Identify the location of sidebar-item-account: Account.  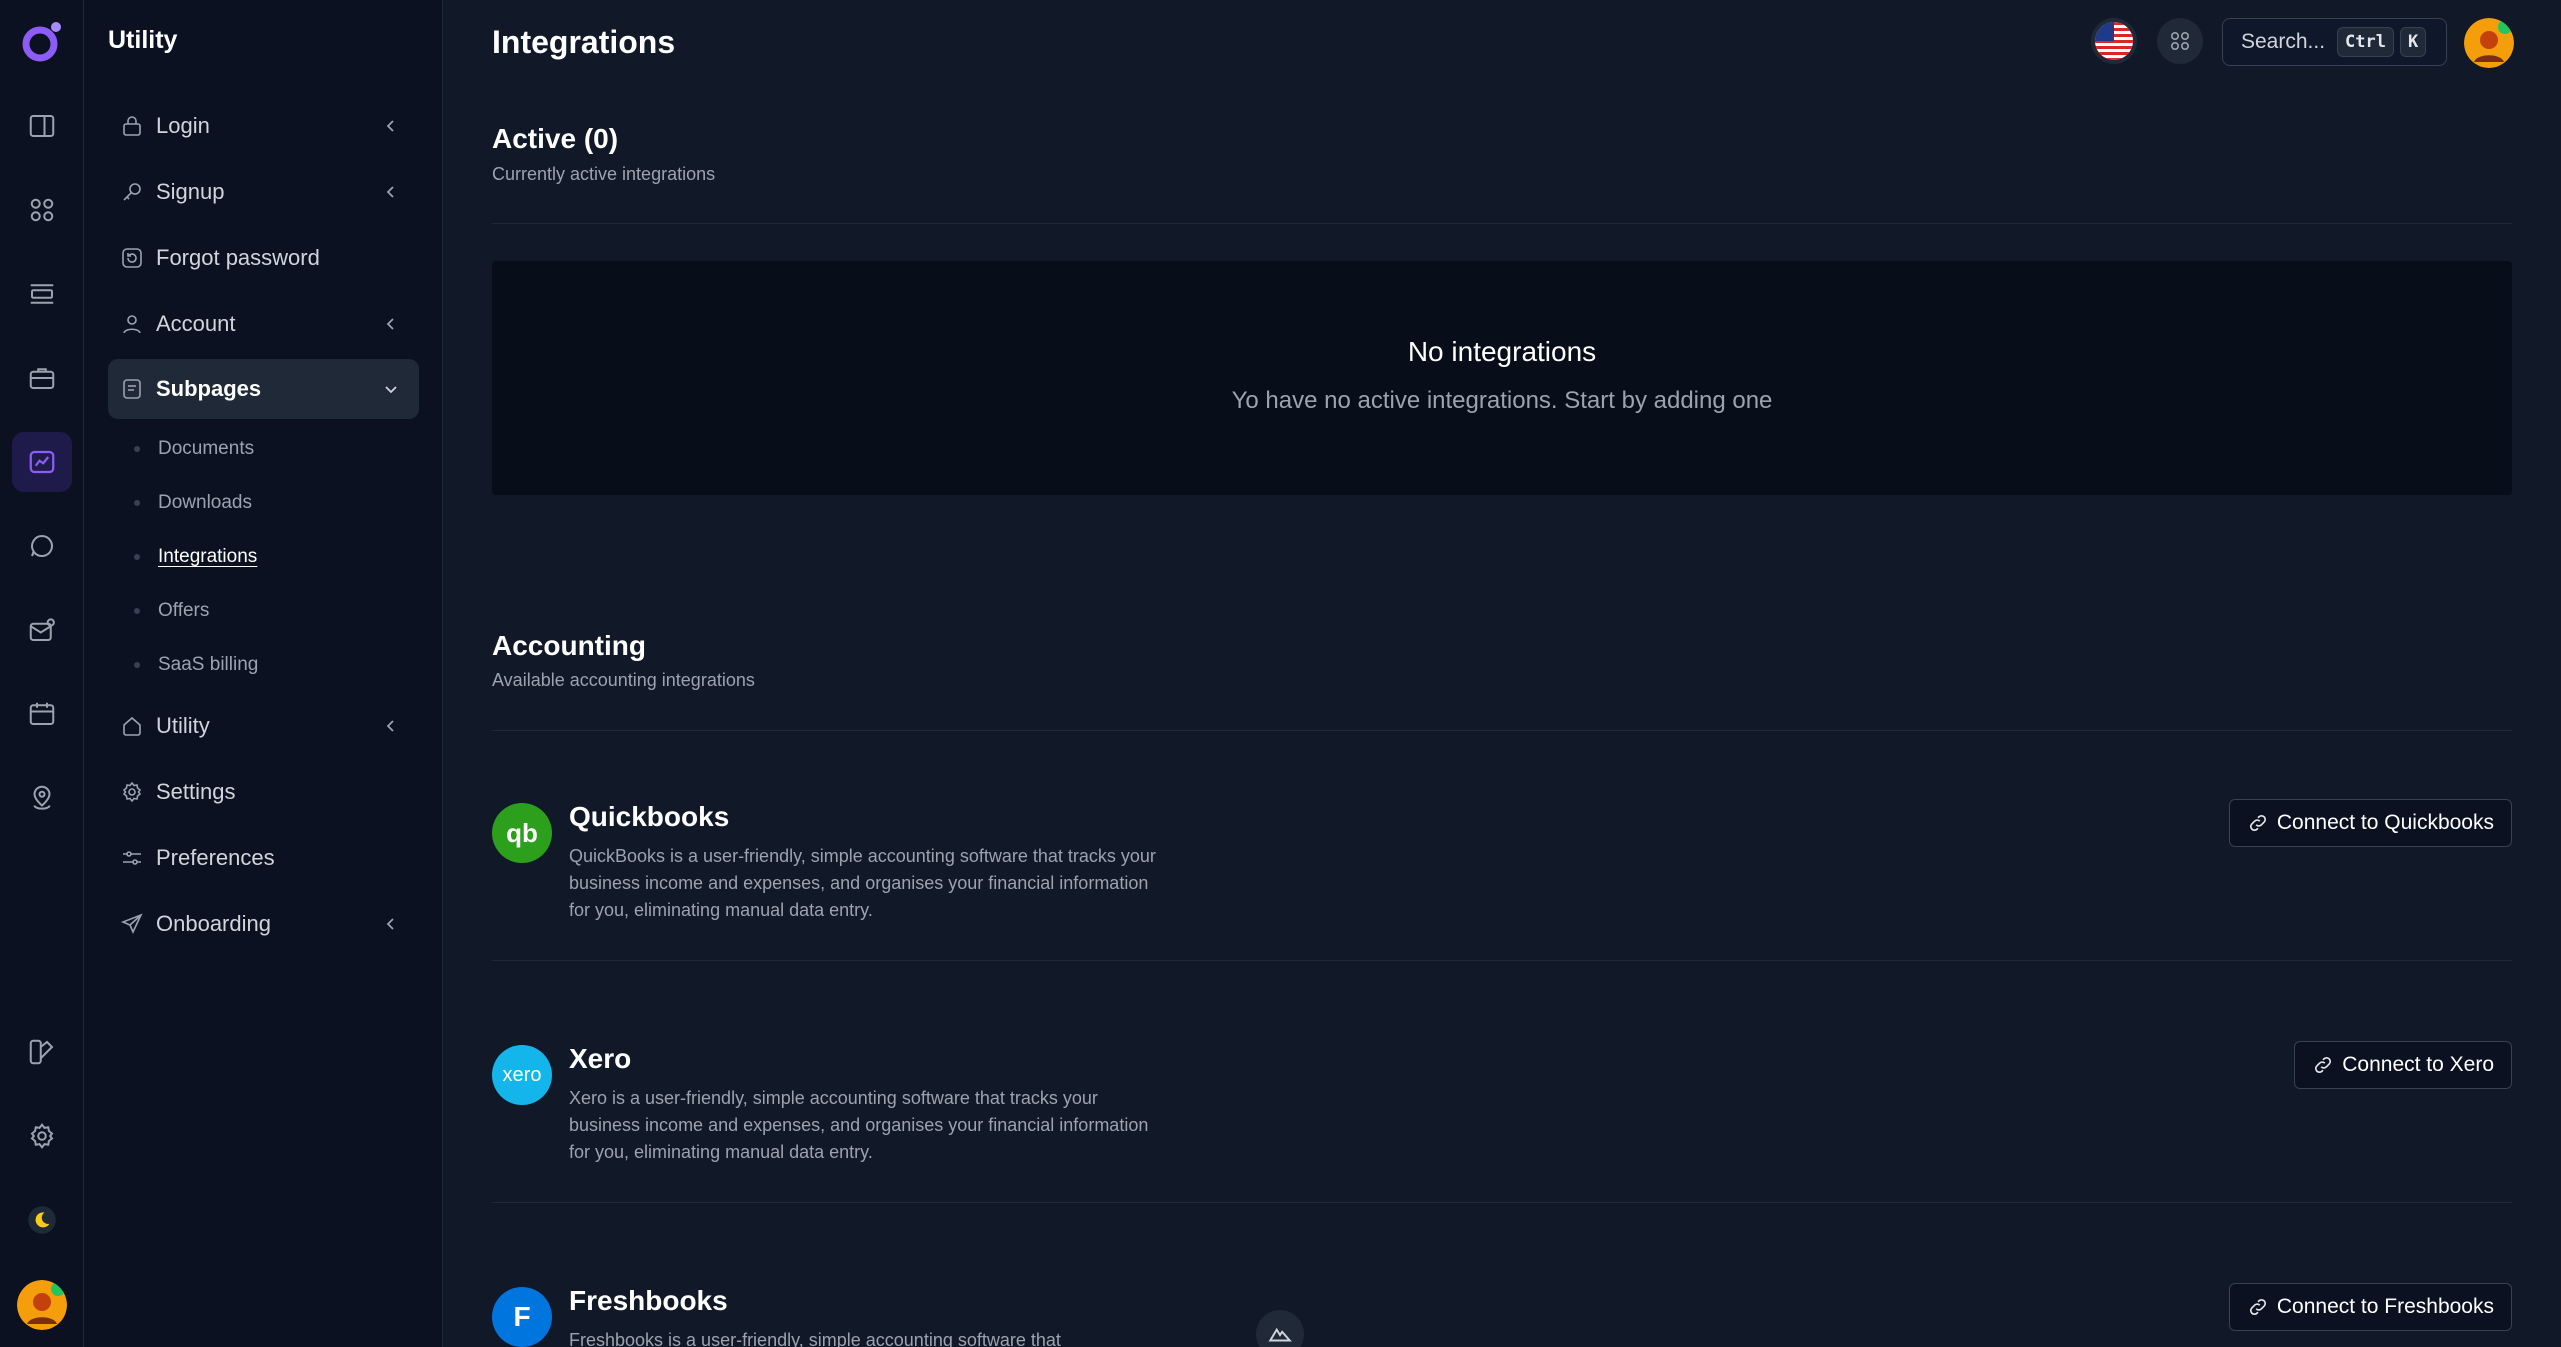
(263, 324).